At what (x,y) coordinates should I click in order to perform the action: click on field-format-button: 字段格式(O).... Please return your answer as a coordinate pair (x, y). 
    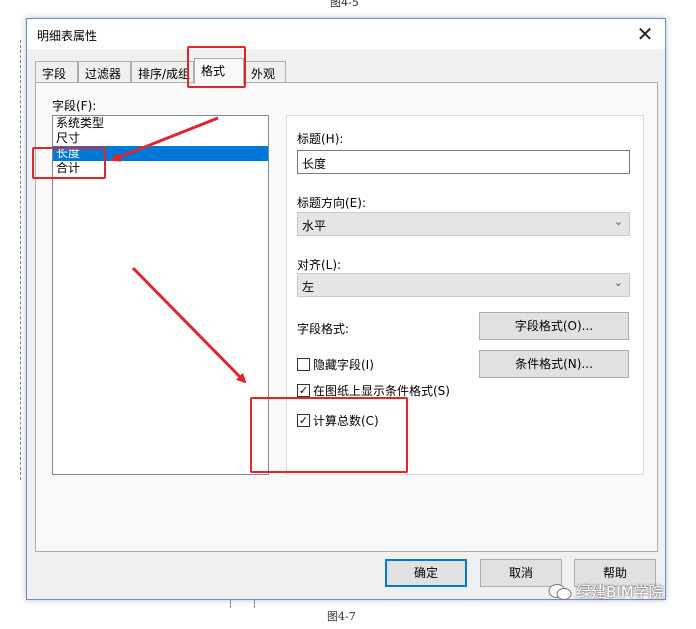
    Looking at the image, I should click on (554, 326).